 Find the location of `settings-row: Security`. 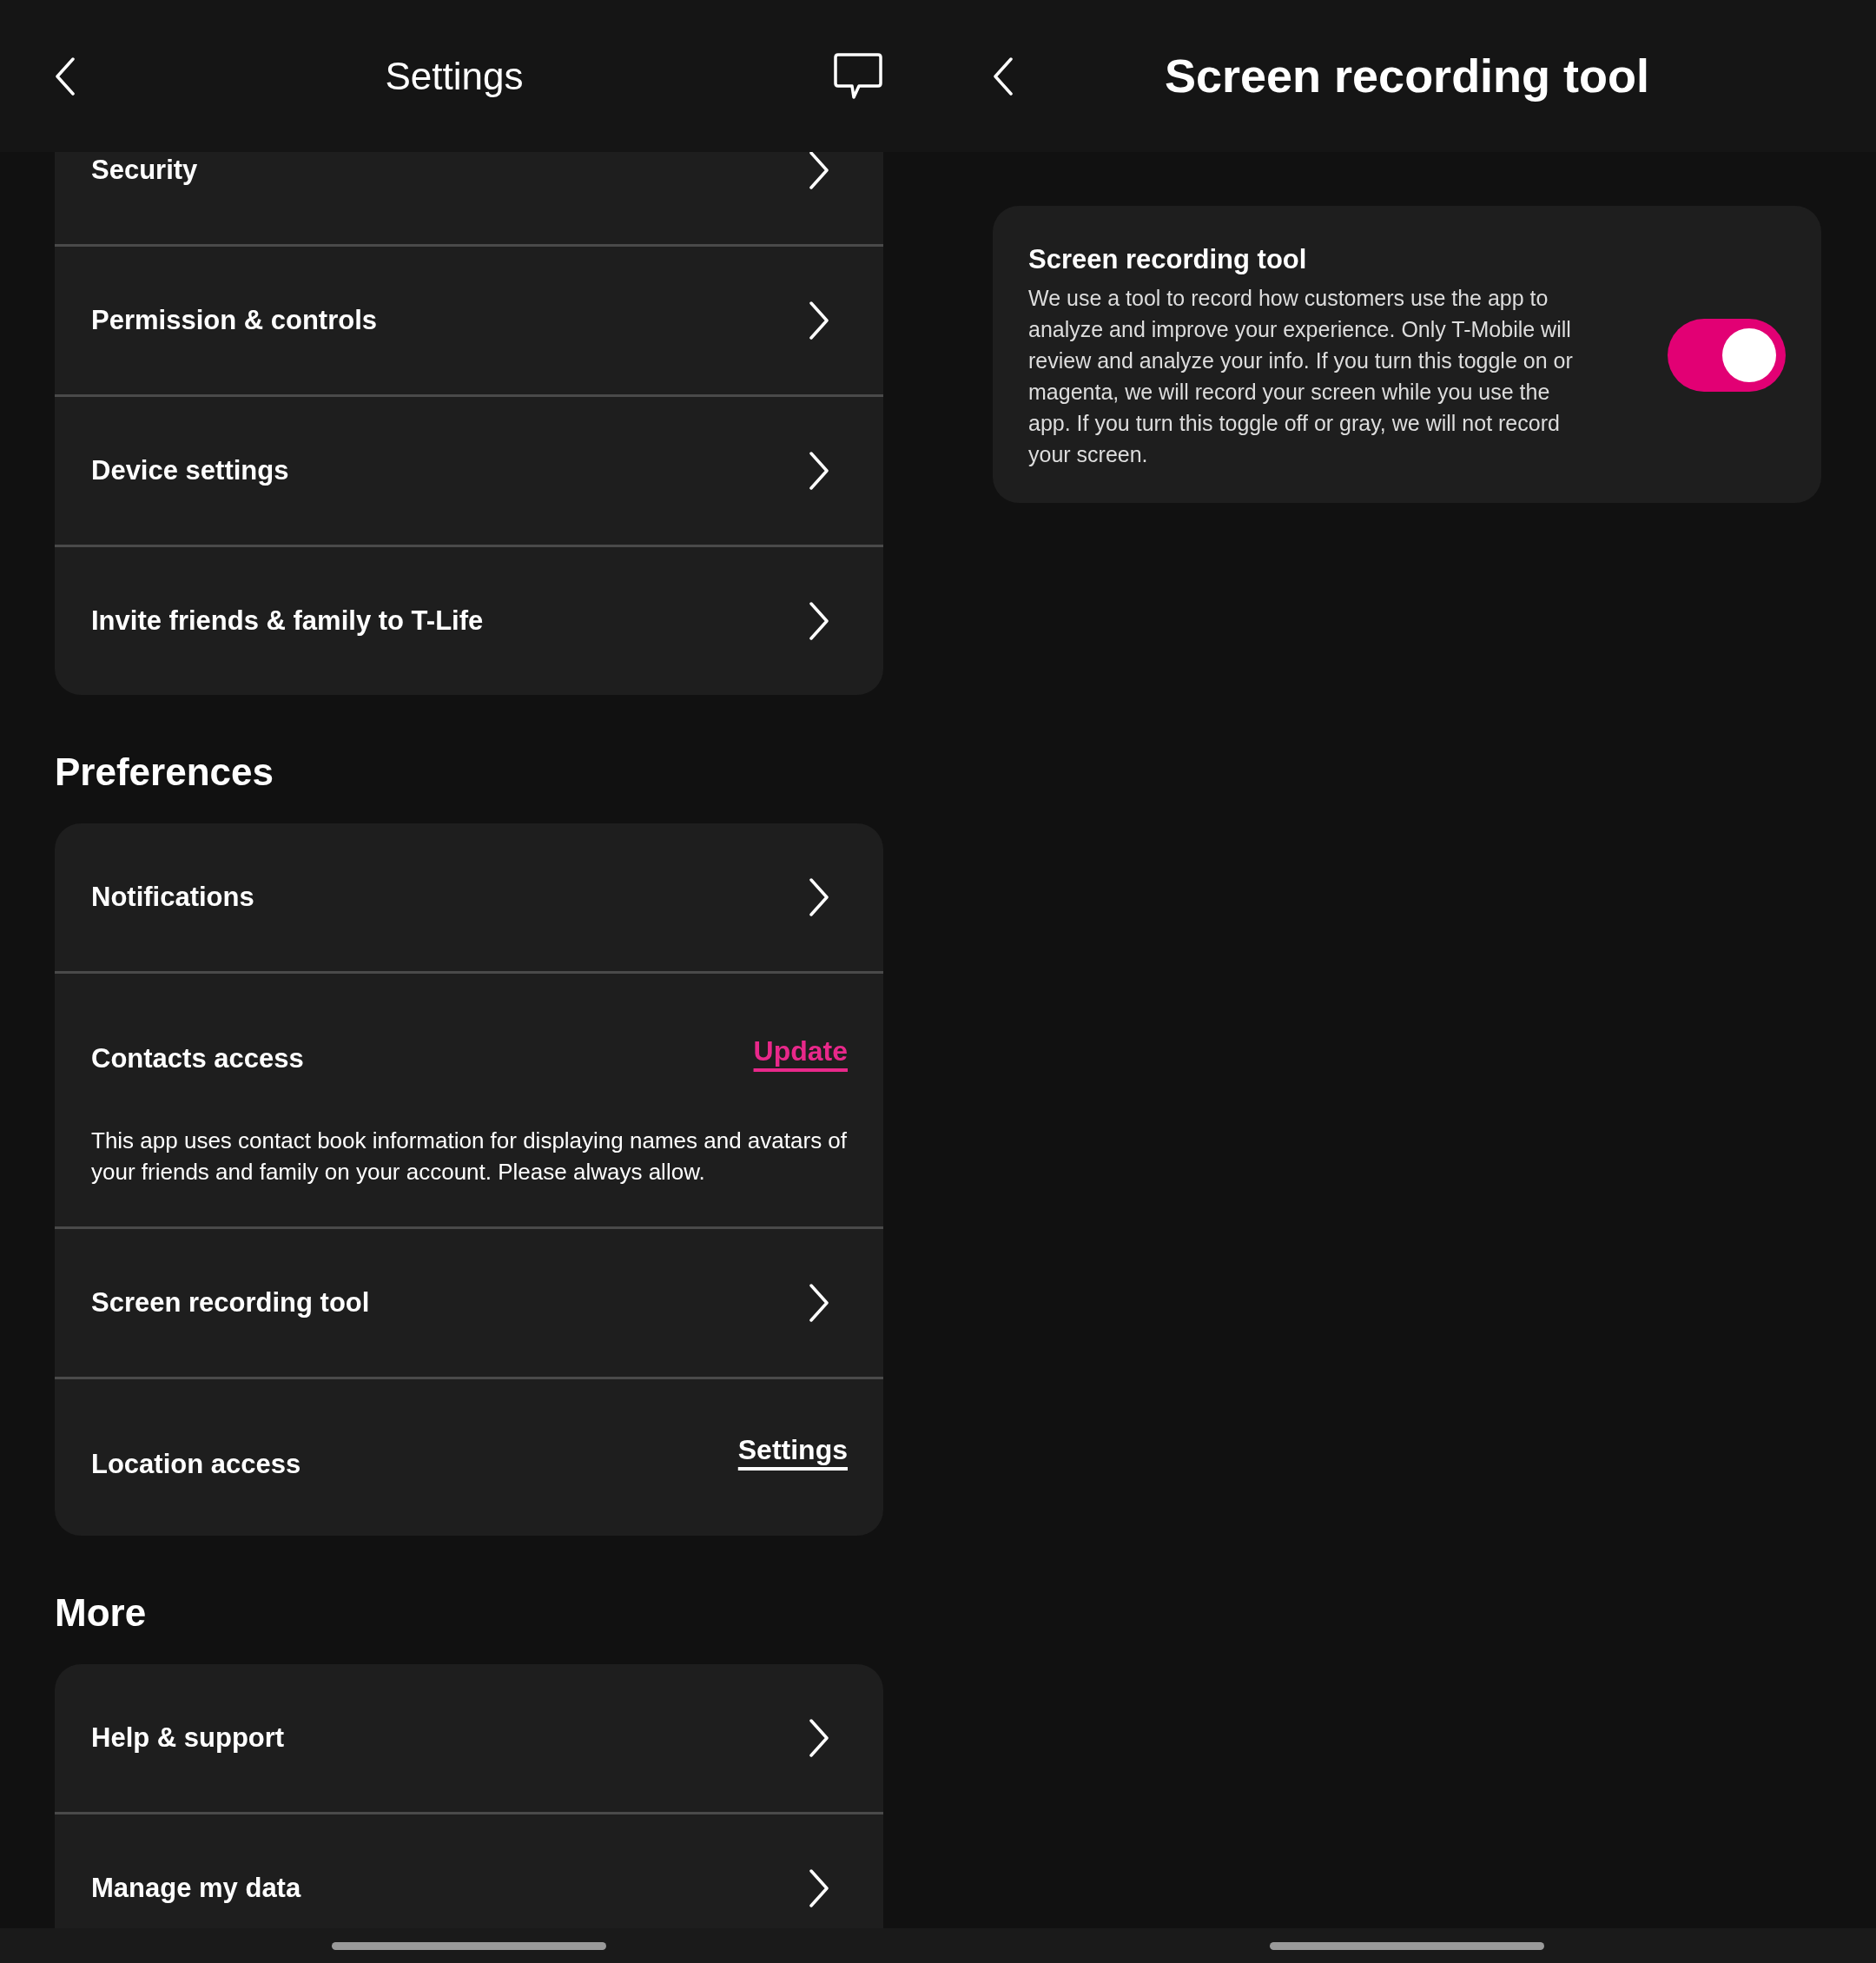

settings-row: Security is located at coordinates (469, 198).